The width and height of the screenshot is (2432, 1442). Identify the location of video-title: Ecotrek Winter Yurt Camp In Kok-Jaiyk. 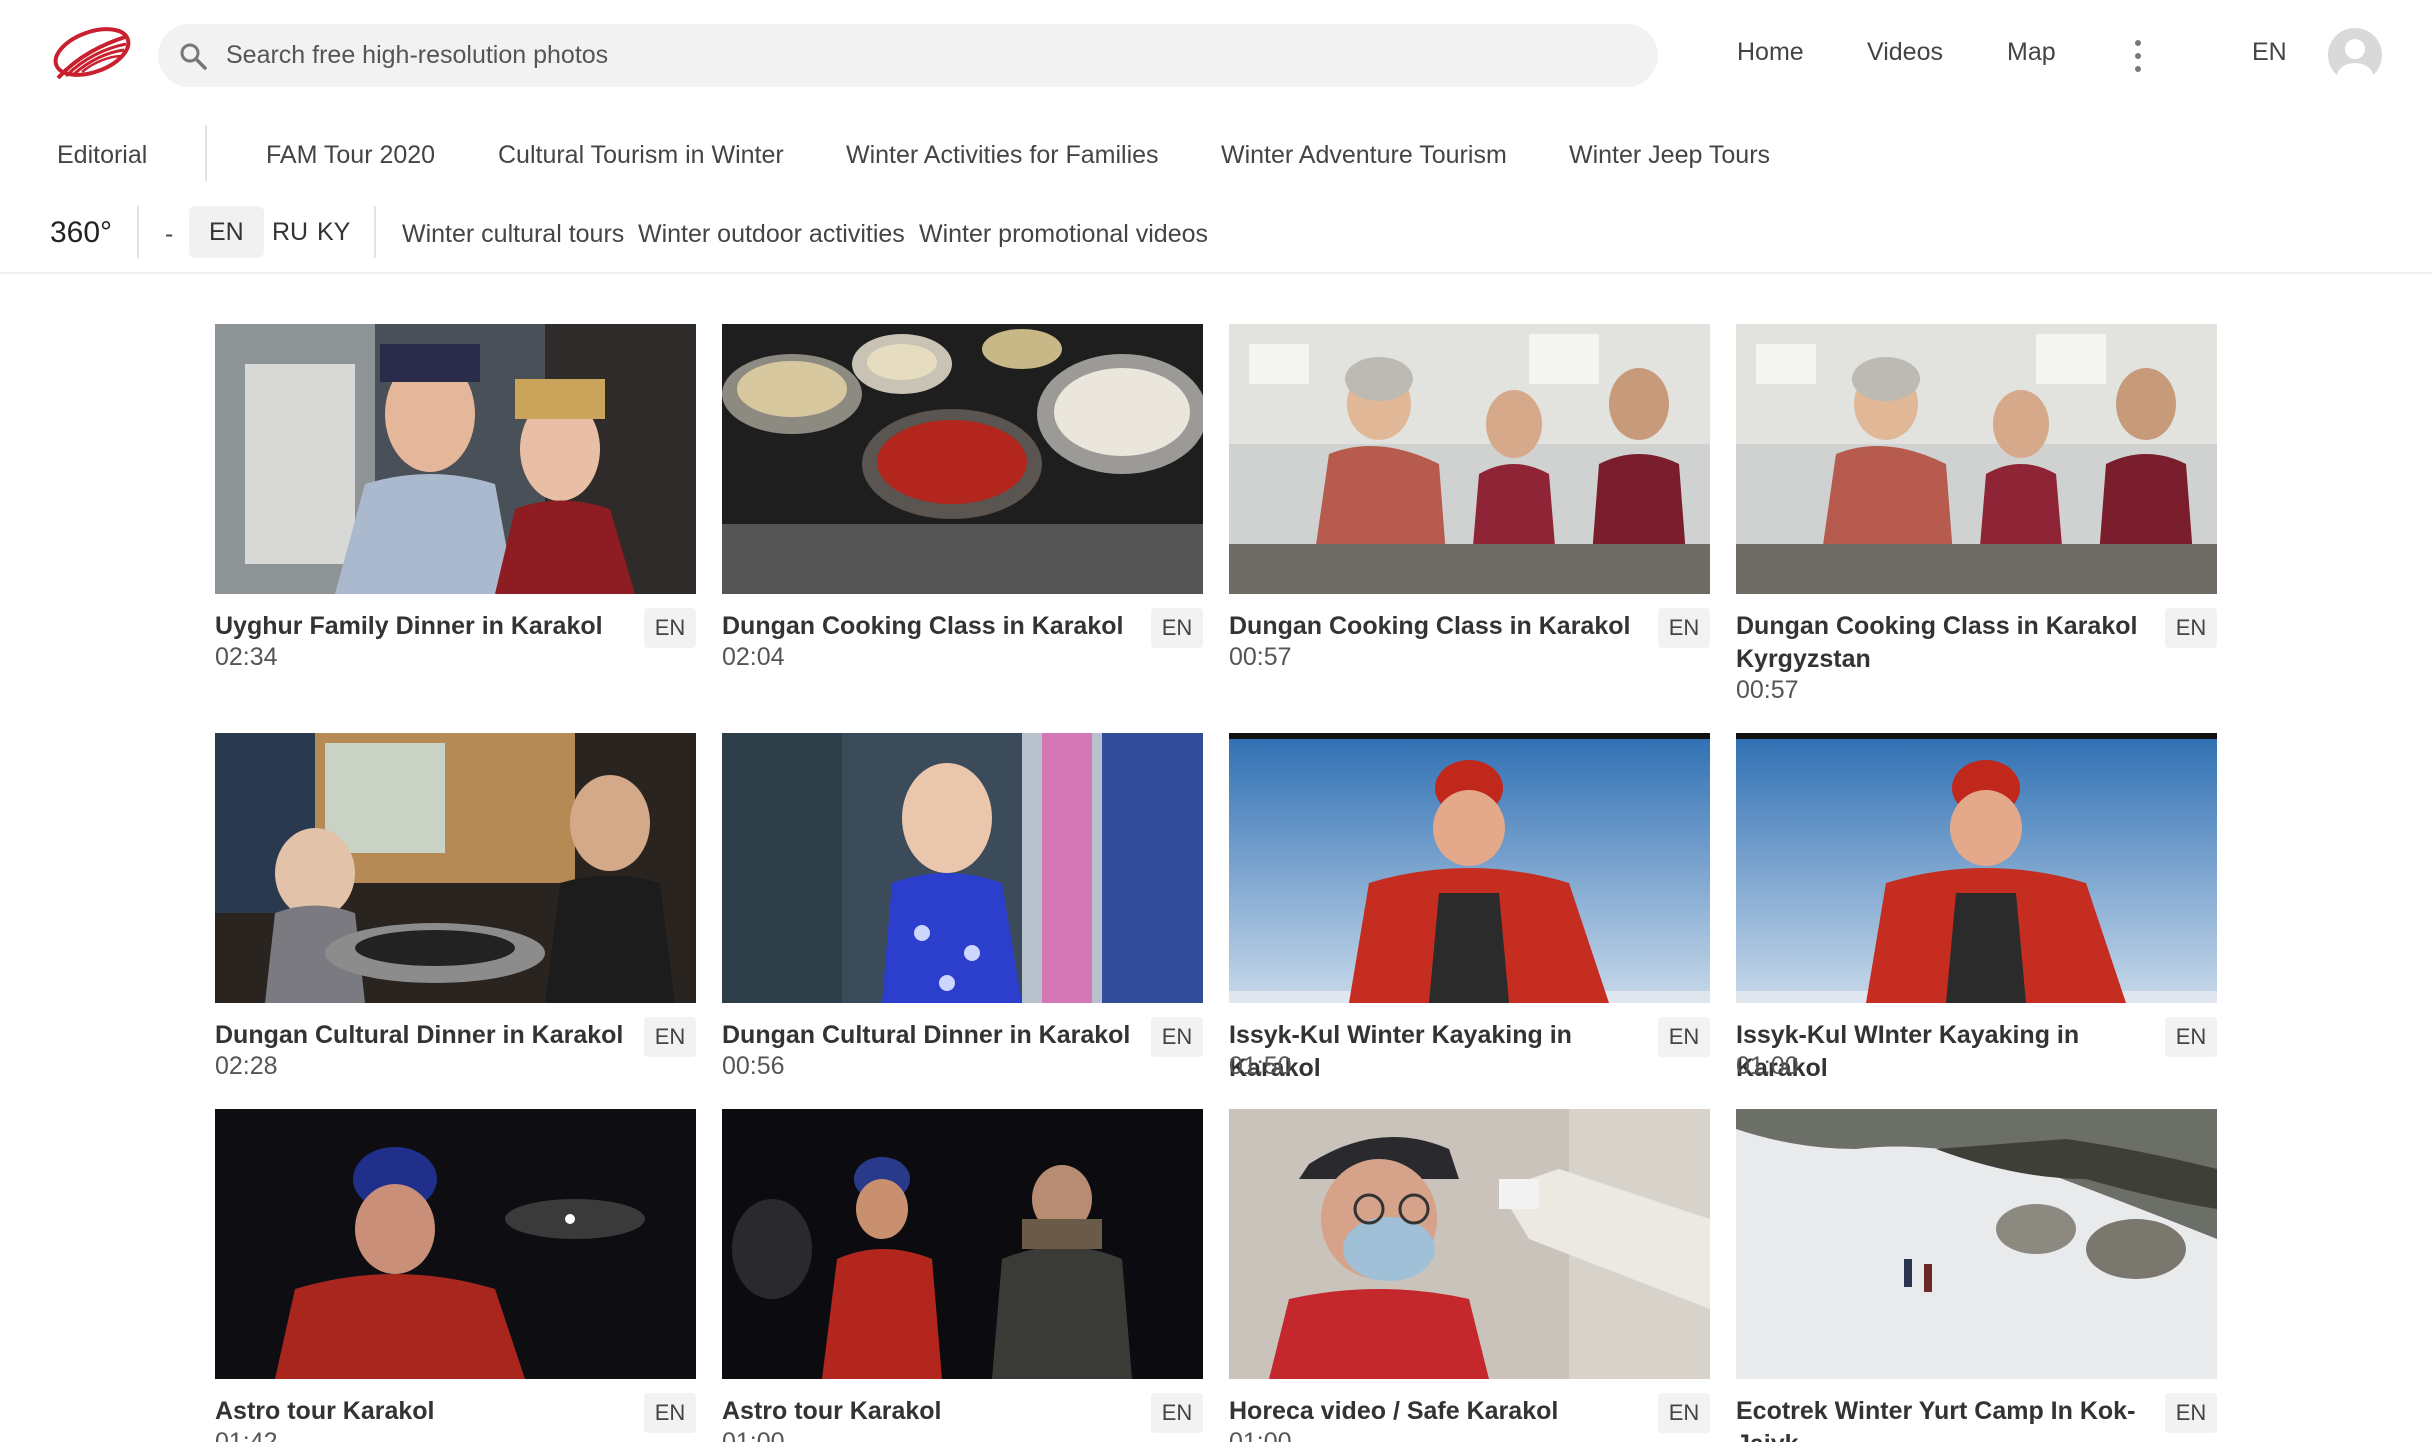
(1946, 1418).